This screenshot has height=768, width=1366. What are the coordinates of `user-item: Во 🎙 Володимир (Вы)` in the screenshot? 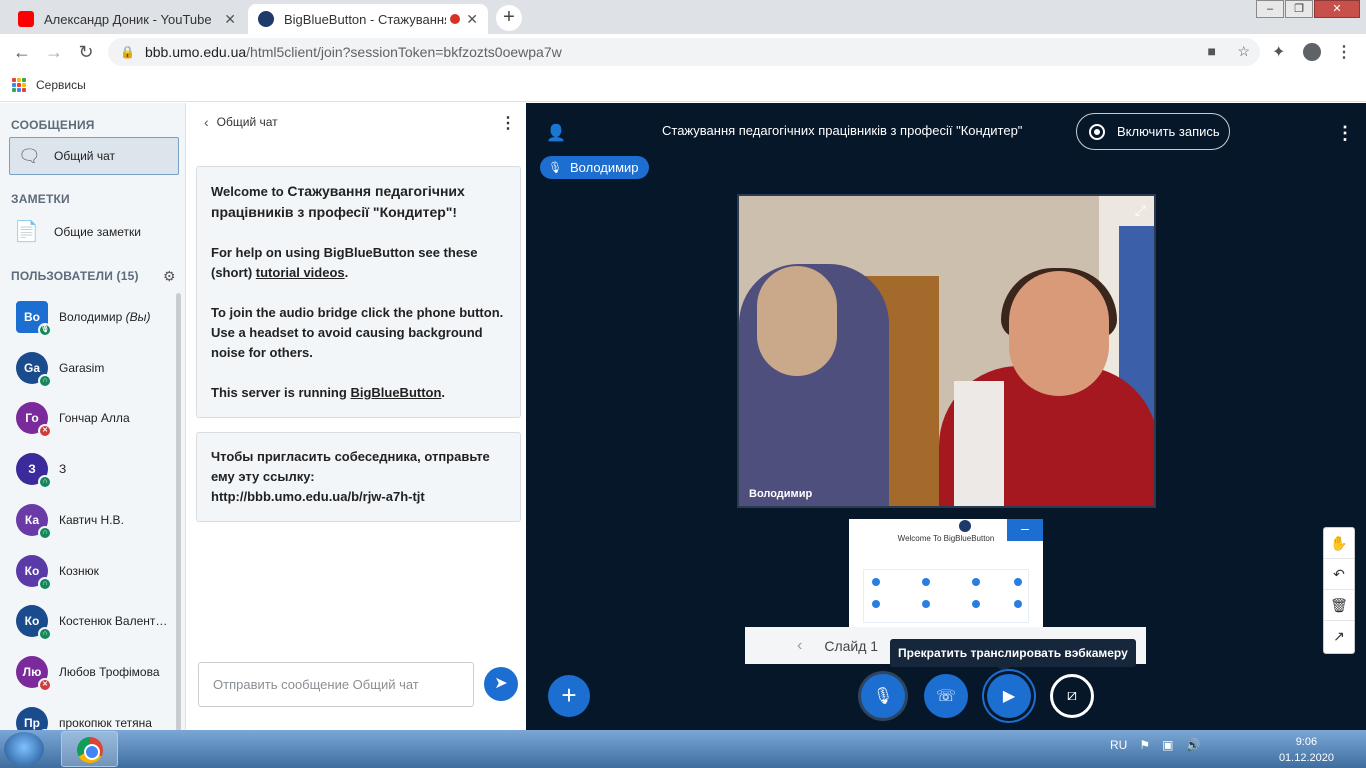 It's located at (96, 317).